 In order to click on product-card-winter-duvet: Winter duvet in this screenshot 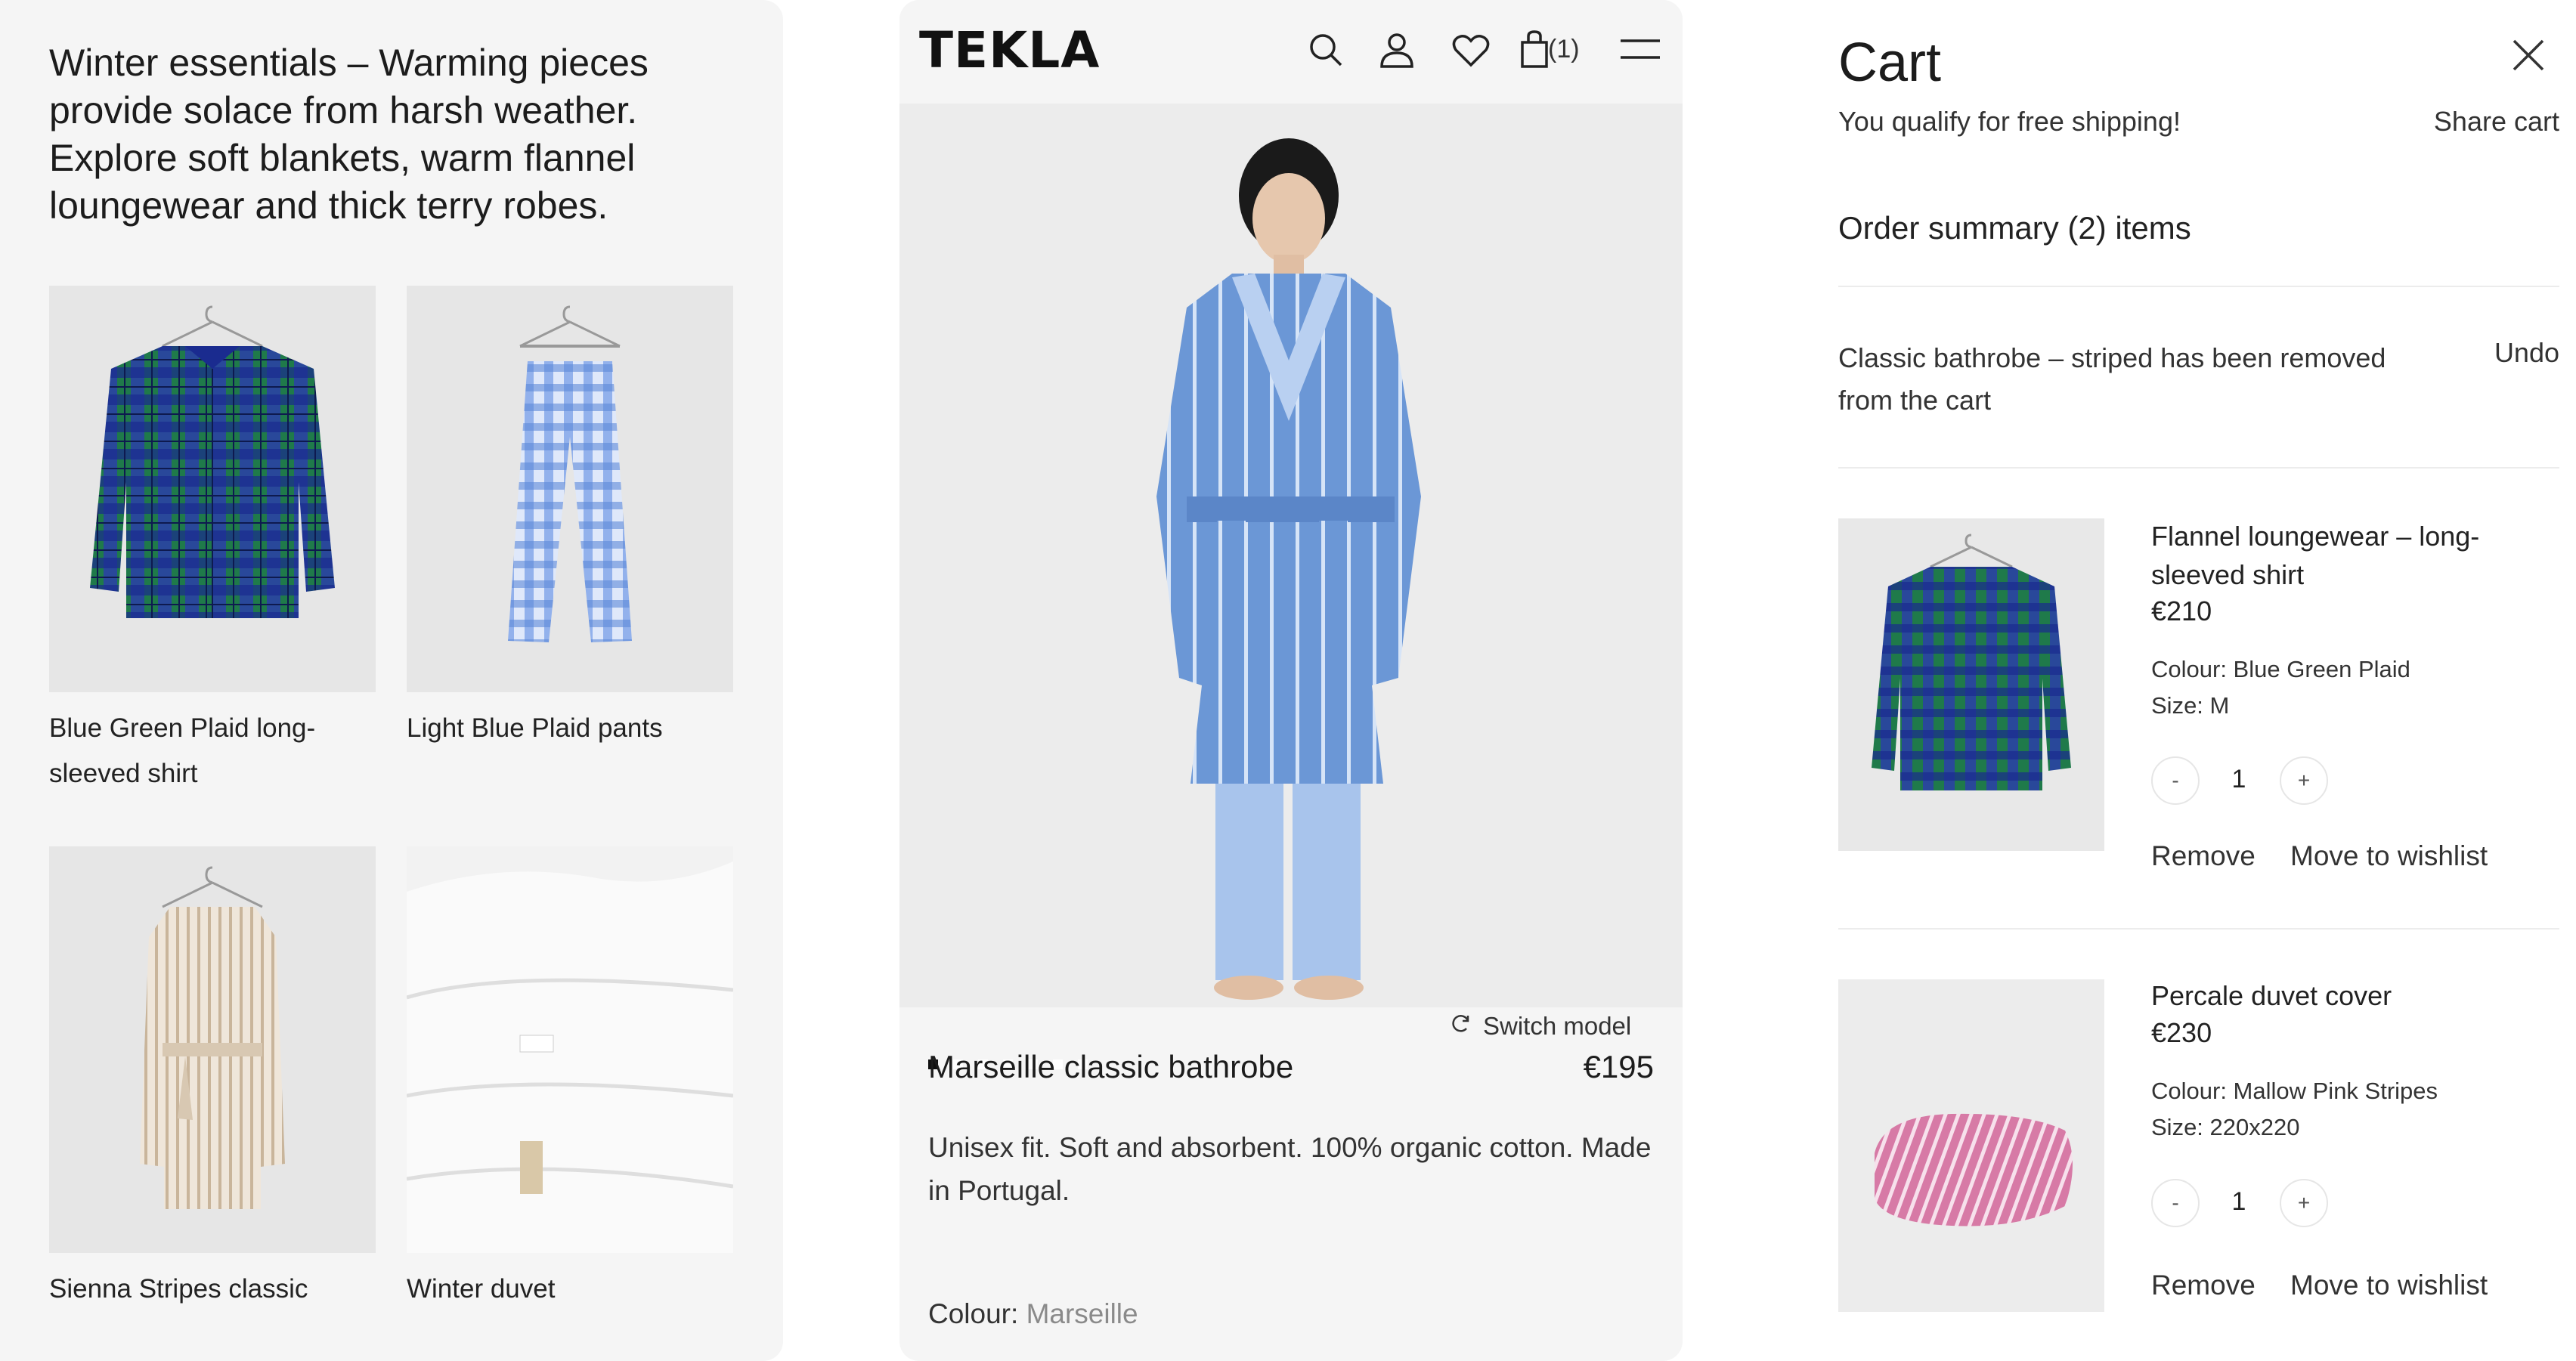, I will do `click(570, 1079)`.